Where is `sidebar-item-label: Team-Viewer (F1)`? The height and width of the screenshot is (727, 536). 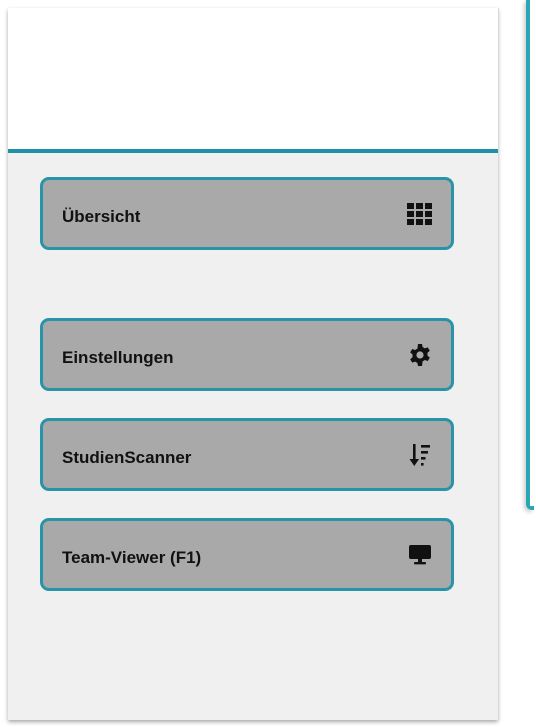 sidebar-item-label: Team-Viewer (F1) is located at coordinates (132, 557).